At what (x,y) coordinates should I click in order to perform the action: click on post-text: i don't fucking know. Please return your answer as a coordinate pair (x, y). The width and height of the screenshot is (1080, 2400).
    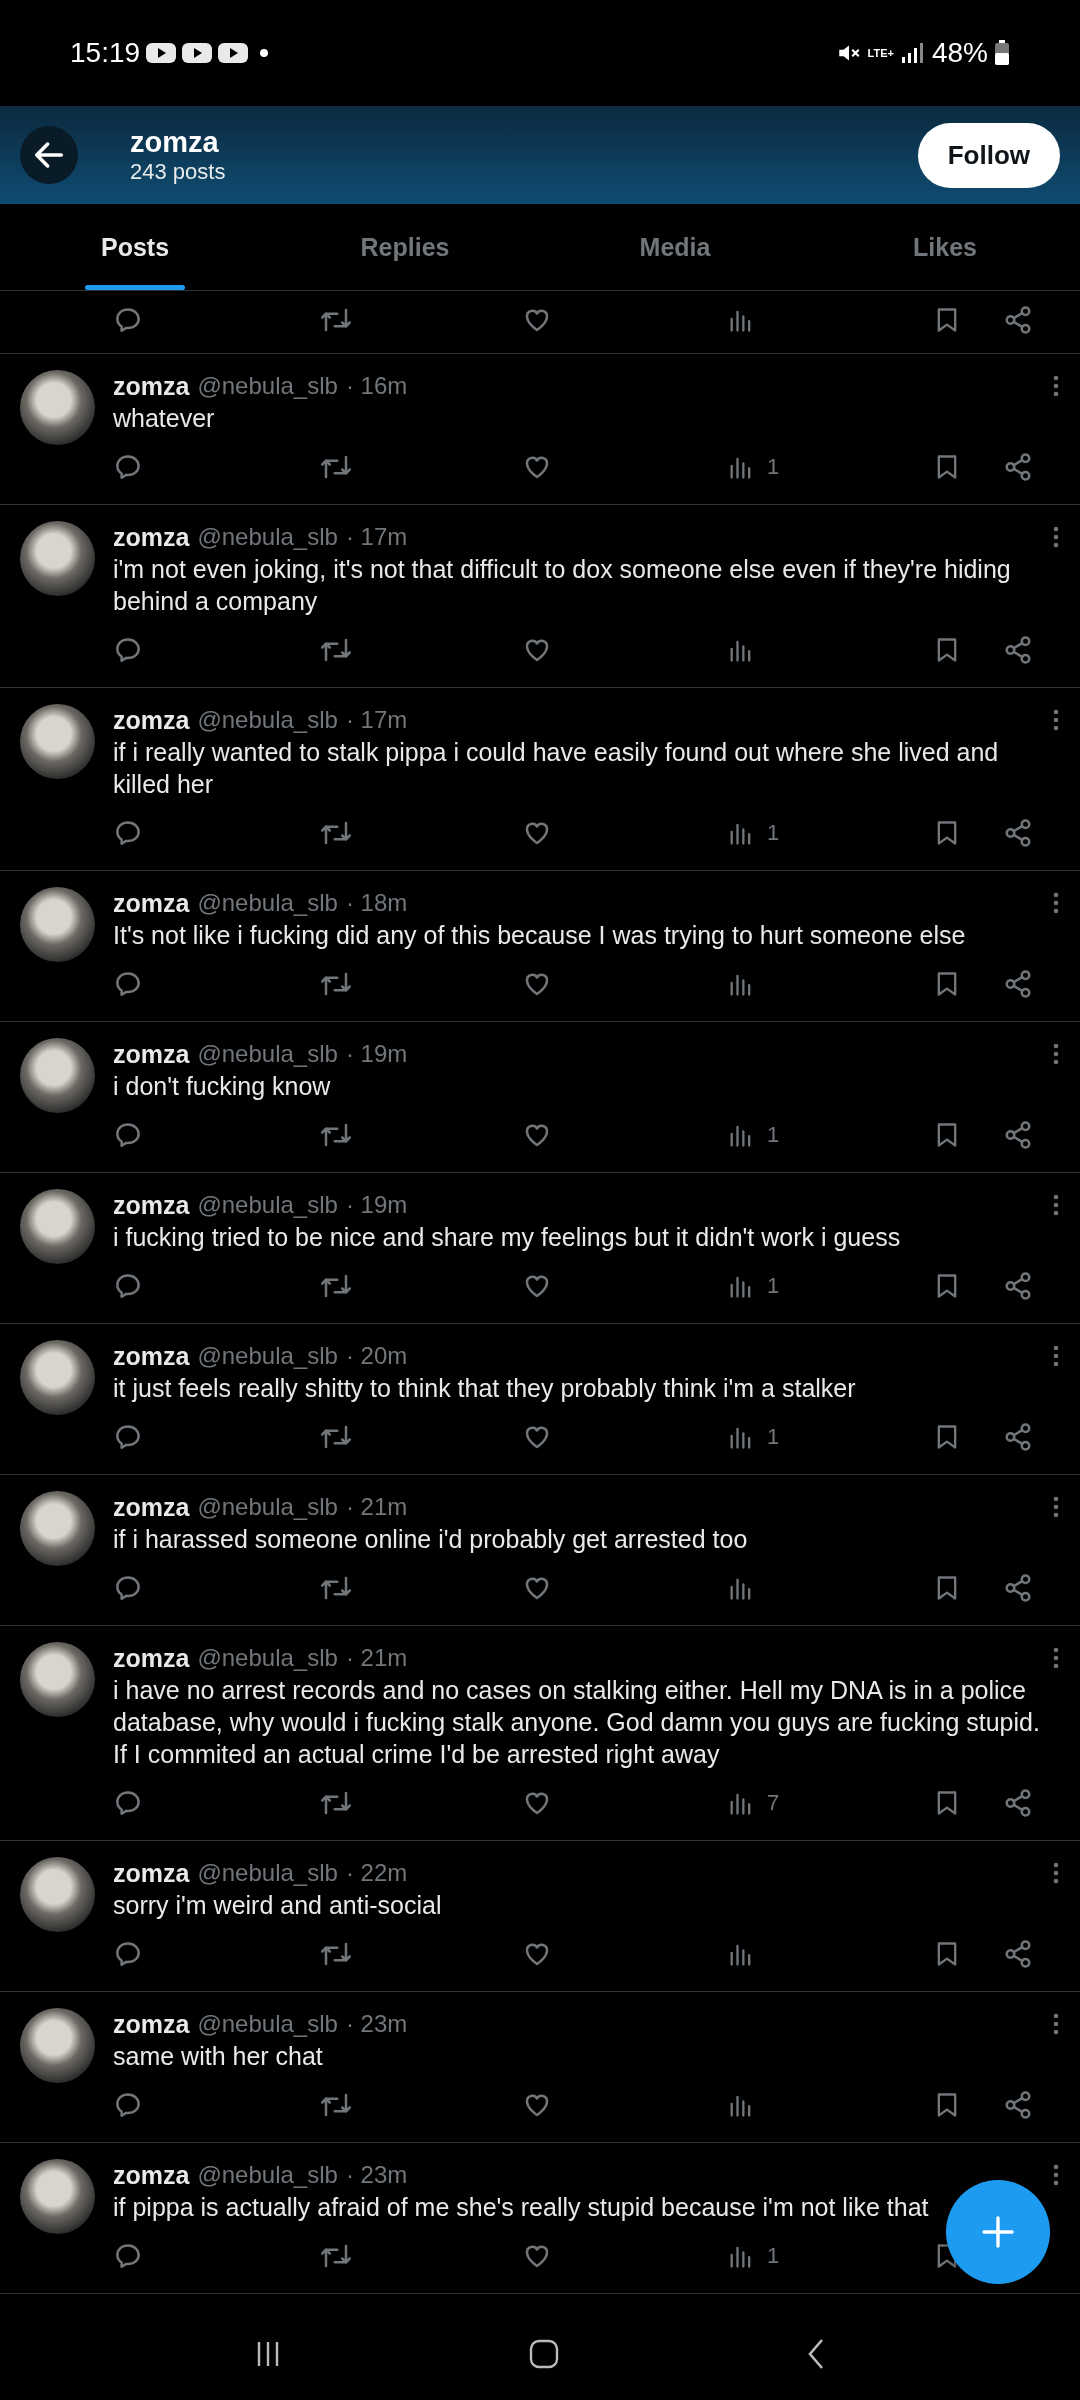
    Looking at the image, I should click on (222, 1086).